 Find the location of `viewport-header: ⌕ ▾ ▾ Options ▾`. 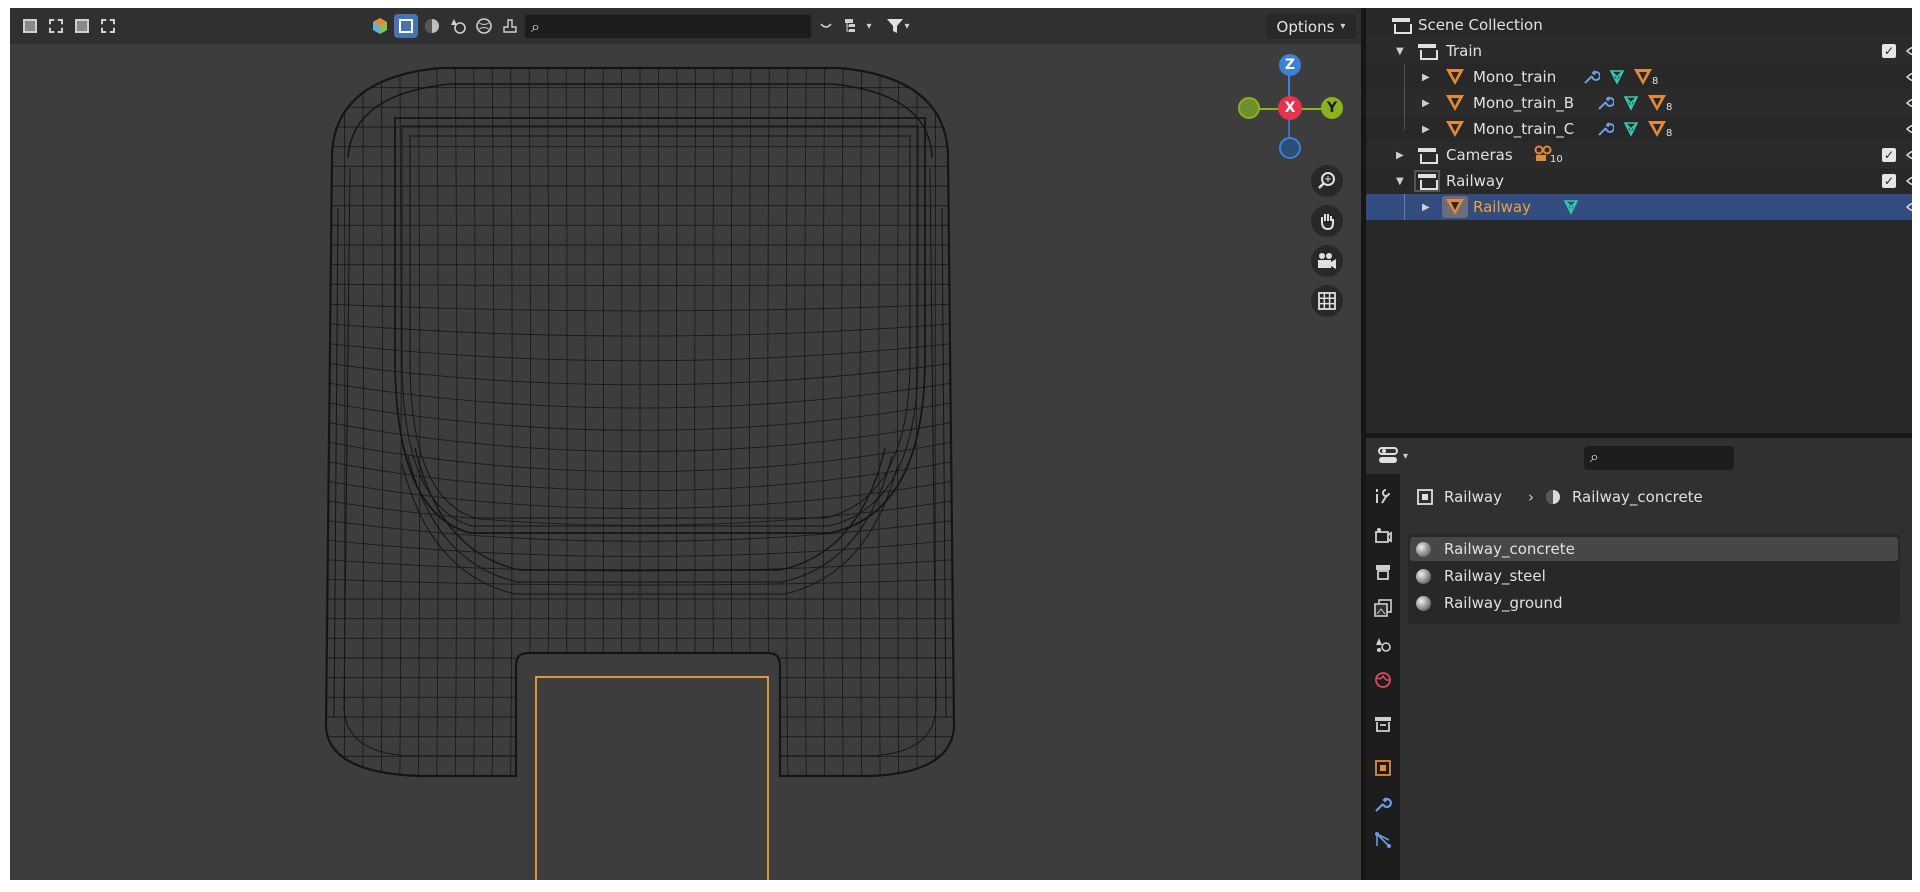

viewport-header: ⌕ ▾ ▾ Options ▾ is located at coordinates (685, 26).